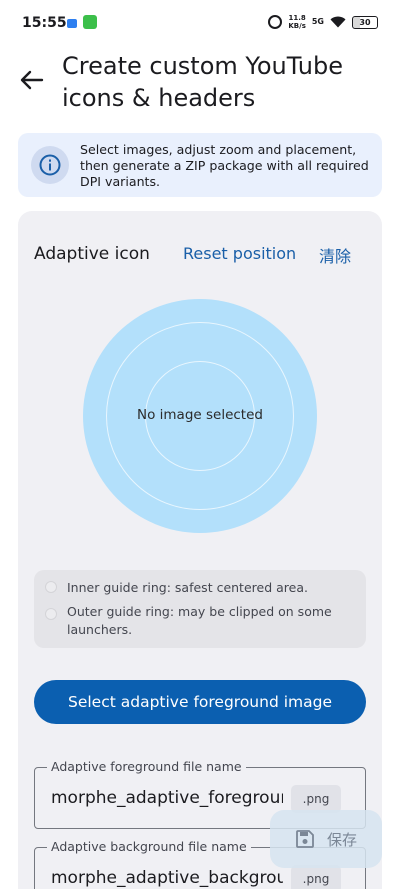  Describe the element at coordinates (167, 878) in the screenshot. I see `background-field-value: morphe_adaptive_background` at that location.